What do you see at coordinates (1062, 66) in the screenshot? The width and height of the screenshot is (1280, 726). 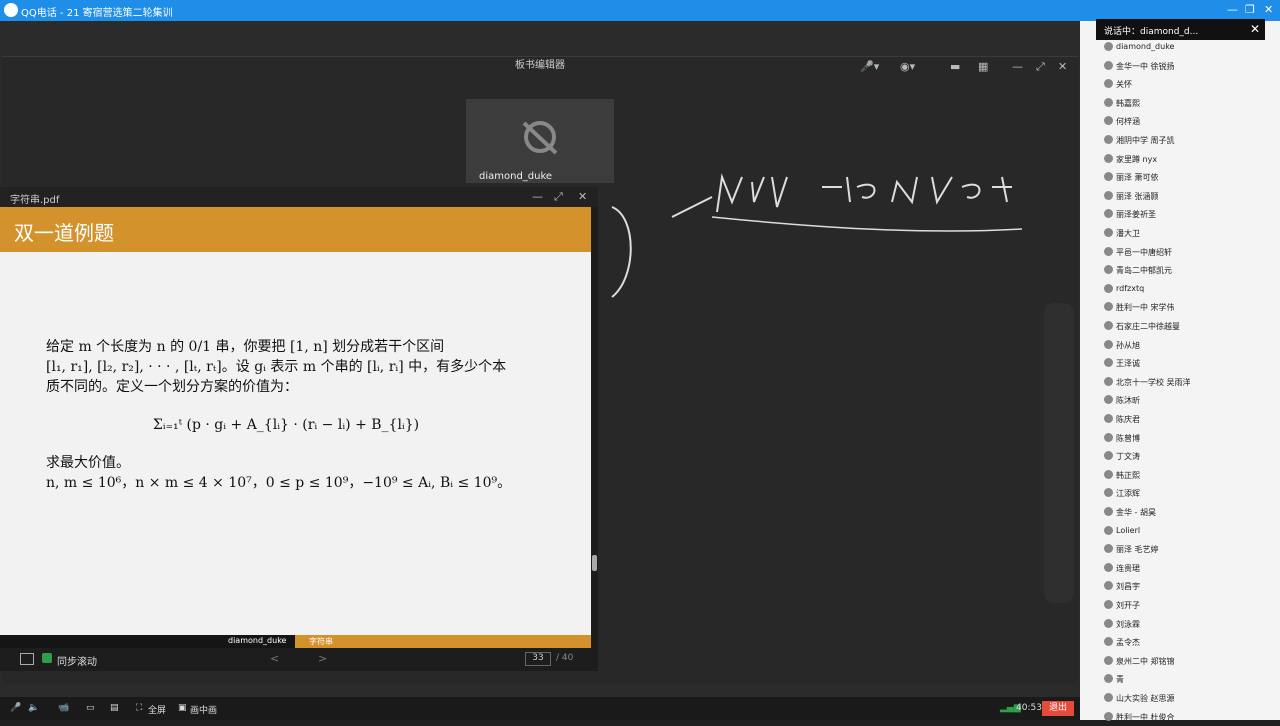 I see `board-close-button: ✕` at bounding box center [1062, 66].